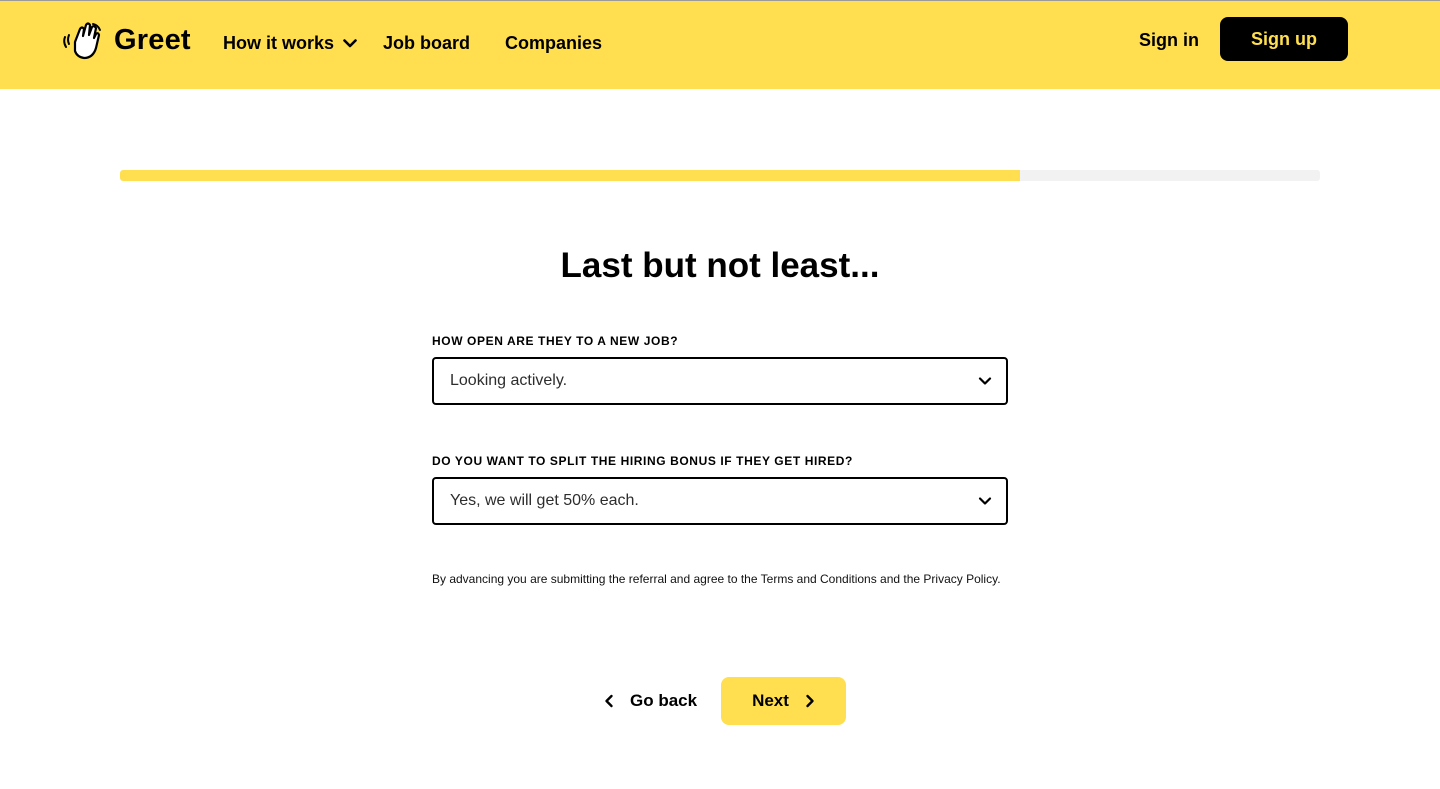 Image resolution: width=1440 pixels, height=789 pixels. I want to click on next-button: Next, so click(783, 701).